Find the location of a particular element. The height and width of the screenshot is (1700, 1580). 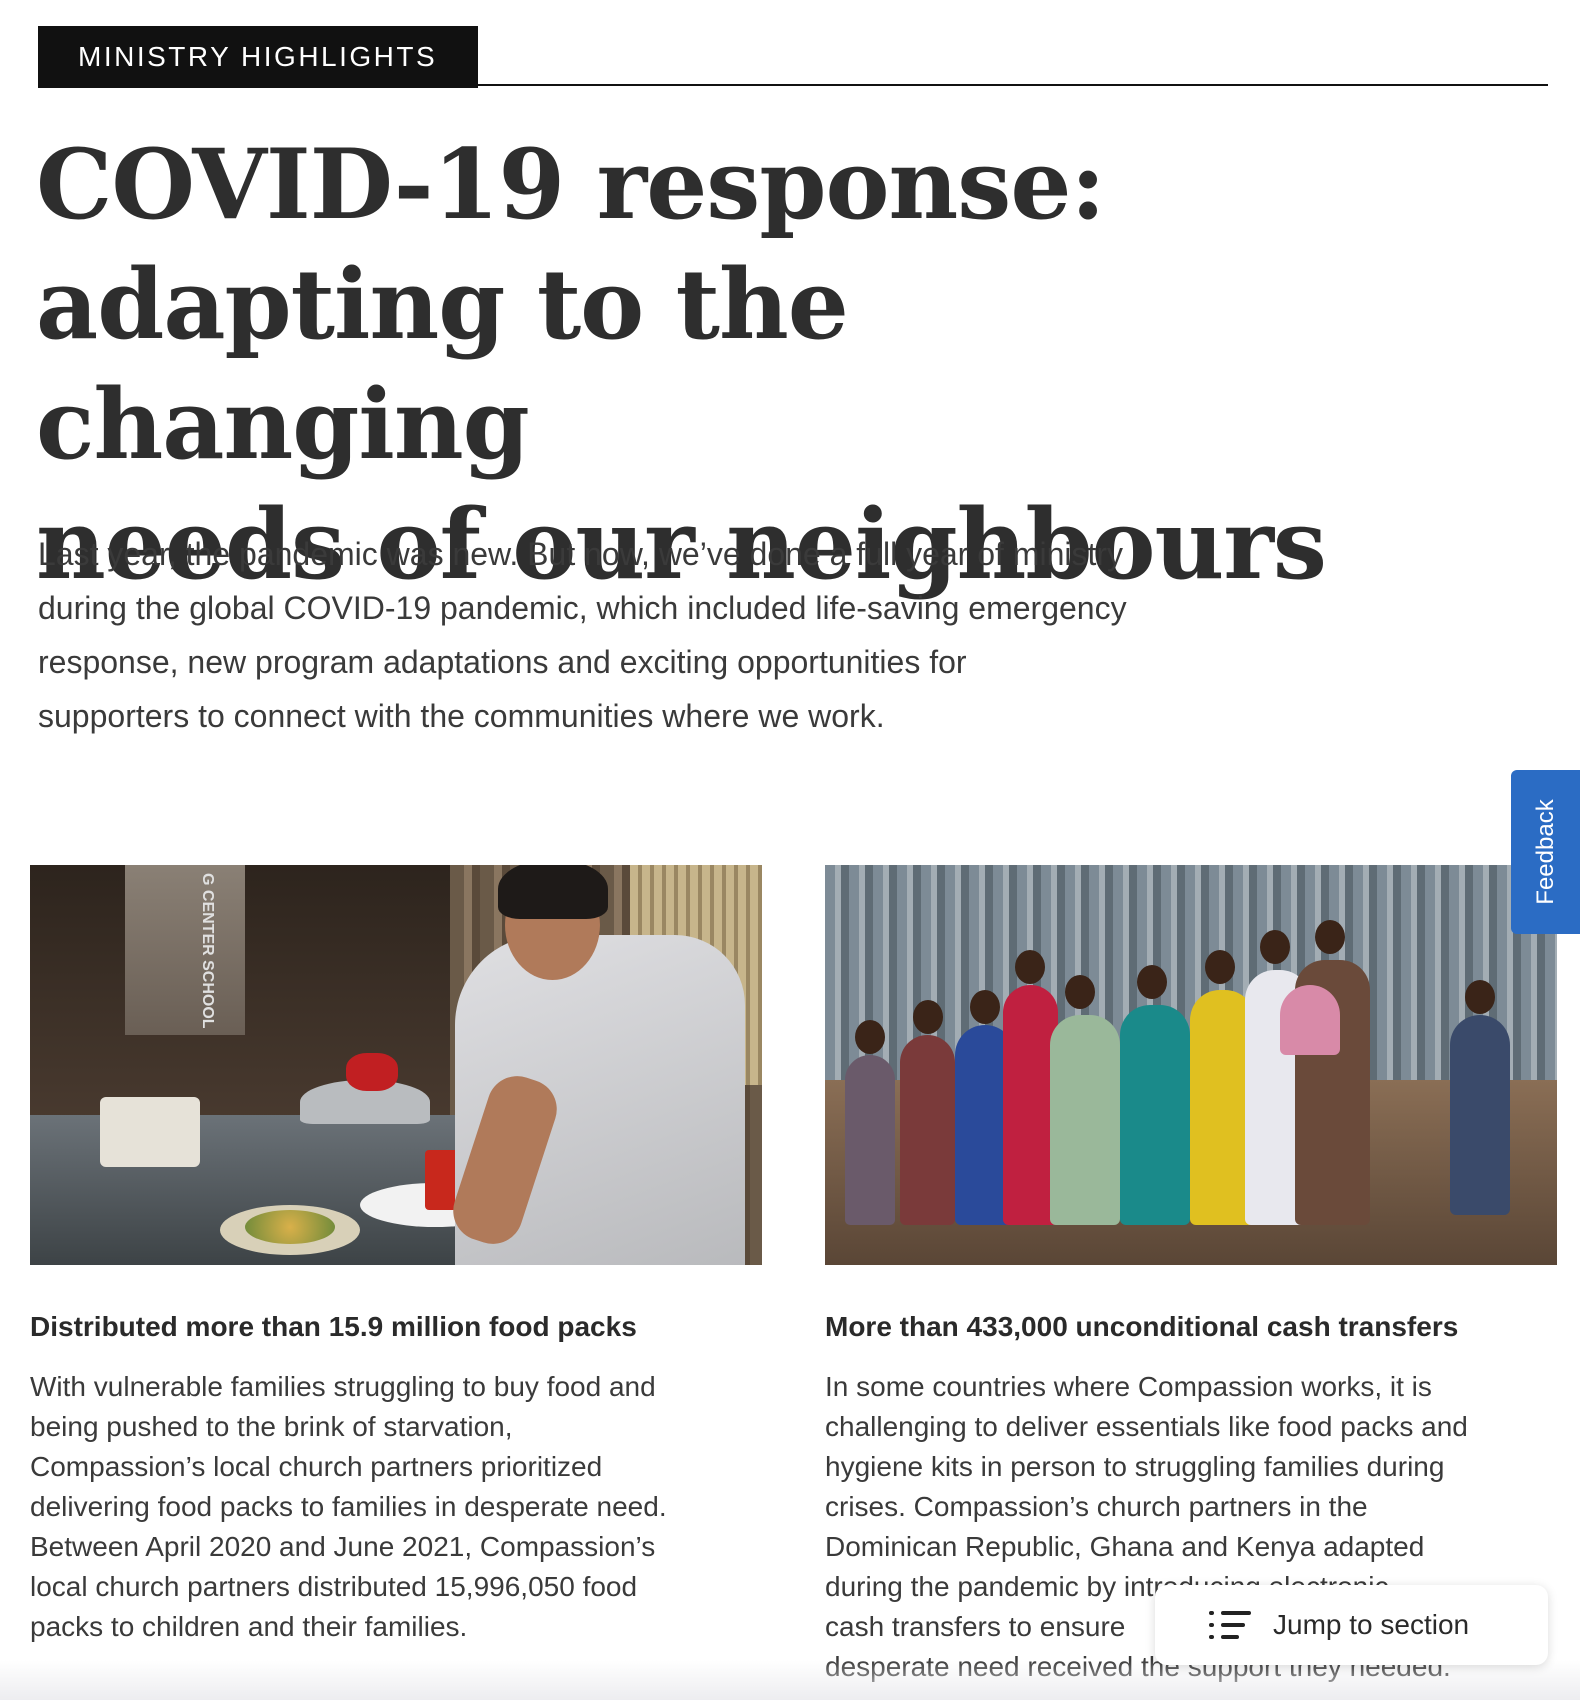

bottom-fade is located at coordinates (790, 1680).